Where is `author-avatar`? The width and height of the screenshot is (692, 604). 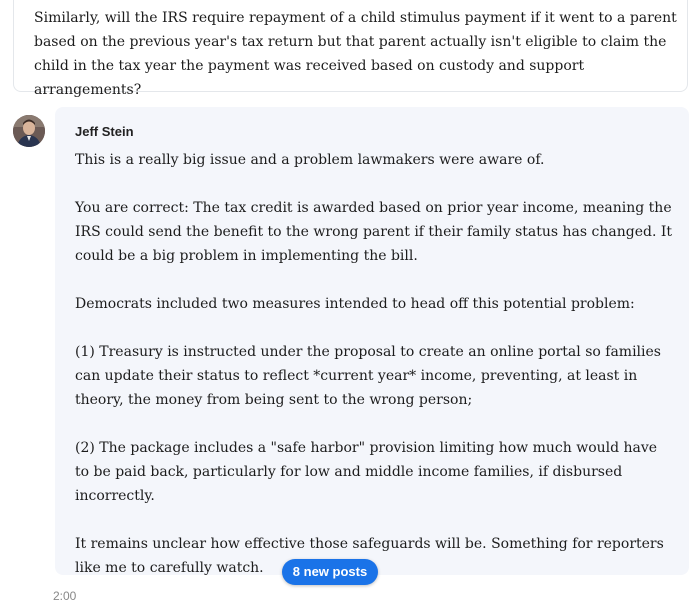 author-avatar is located at coordinates (29, 131).